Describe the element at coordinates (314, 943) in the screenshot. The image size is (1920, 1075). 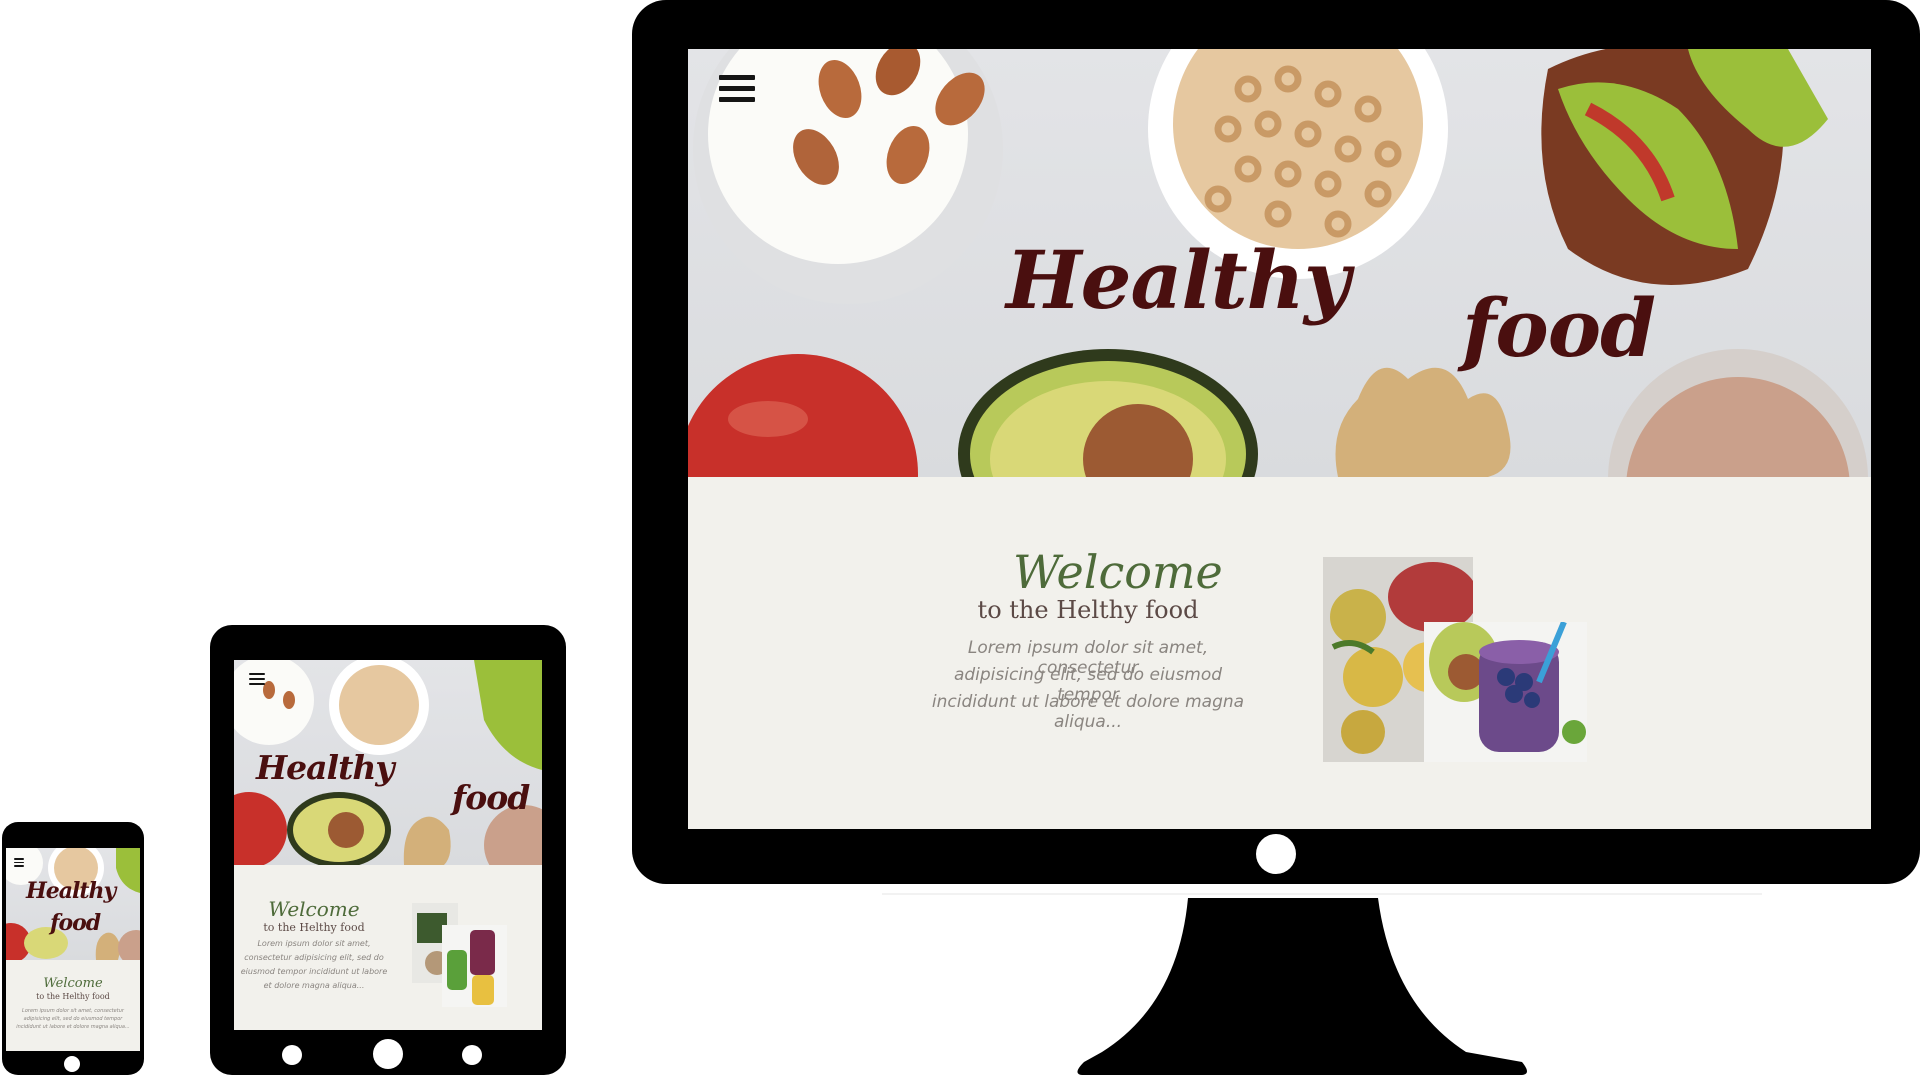
I see `tablet-lorem-line-1: Lorem ipsum dolor sit amet,` at that location.